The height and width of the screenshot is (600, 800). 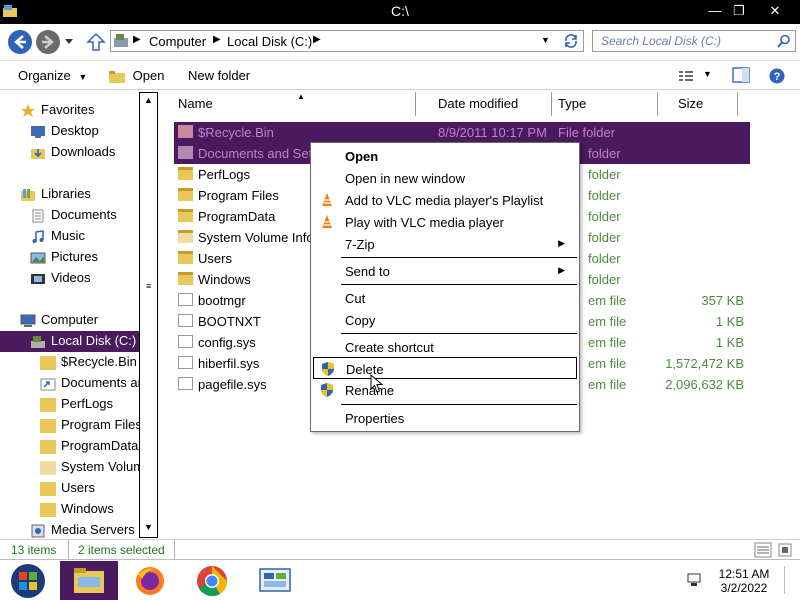 I want to click on view-options-icon, so click(x=686, y=76).